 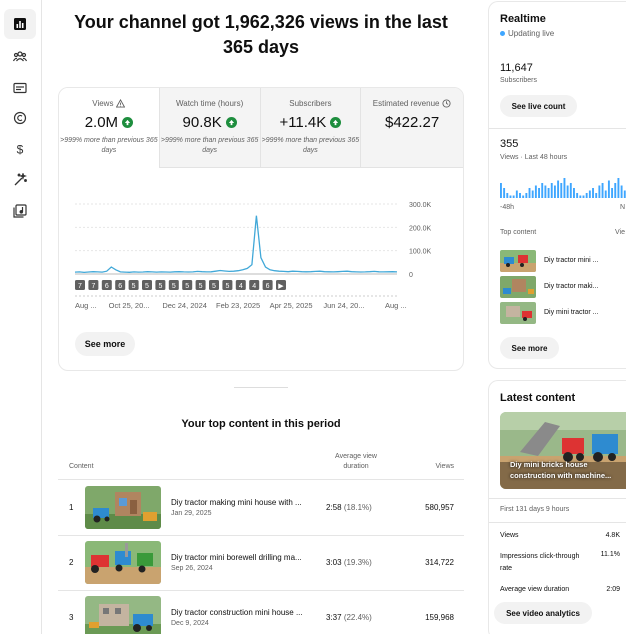 What do you see at coordinates (518, 80) in the screenshot?
I see `realtime-subscribers-label: Subscribers` at bounding box center [518, 80].